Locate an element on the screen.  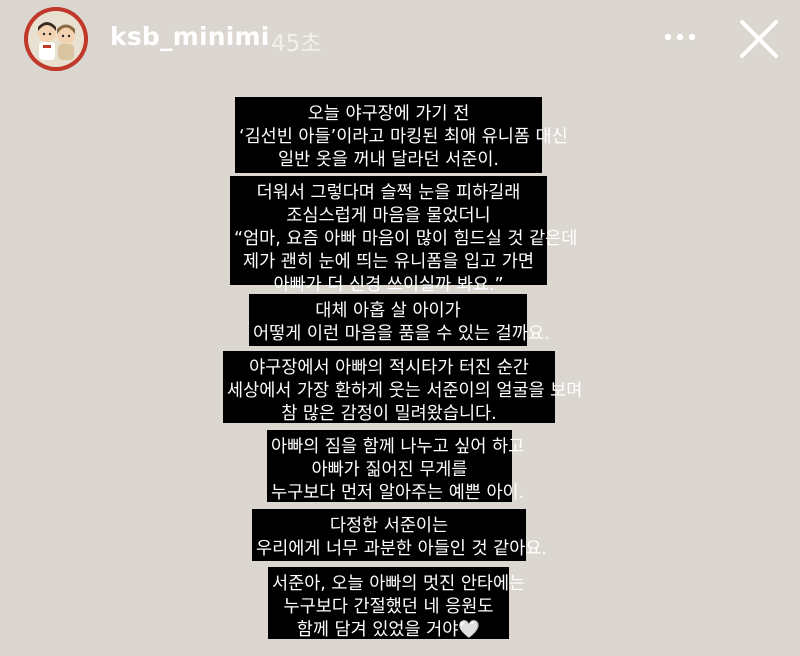
caption-block-3: 대체 아홉 살 아이가 어떻게 이런 마음을 품을 수 있는 걸까요. is located at coordinates (399, 320).